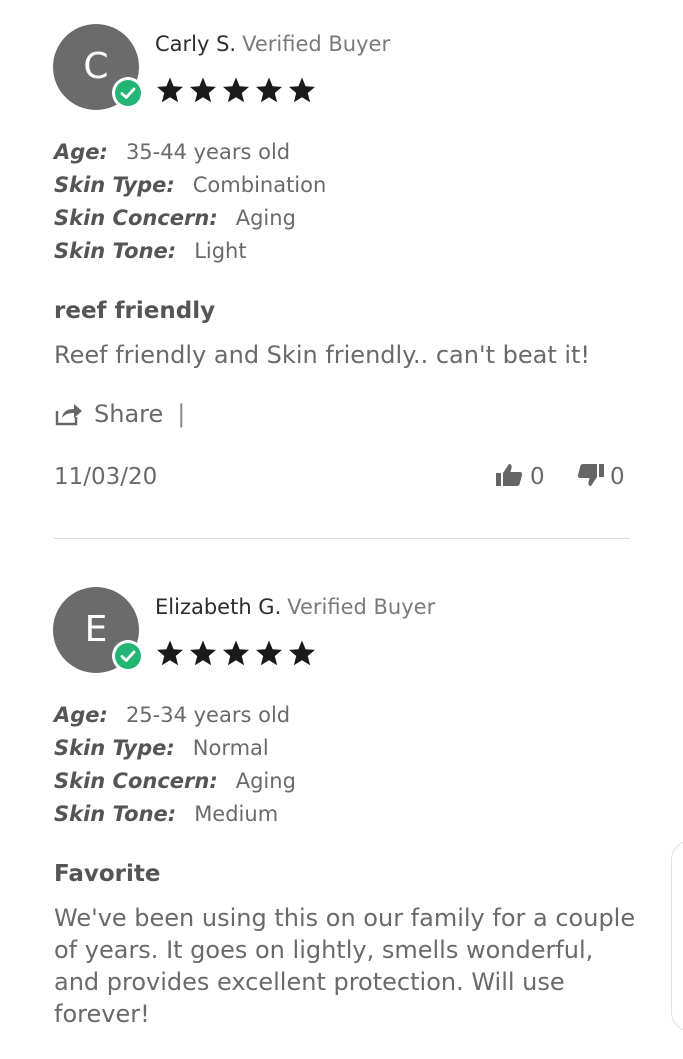  Describe the element at coordinates (129, 414) in the screenshot. I see `share-label: Share` at that location.